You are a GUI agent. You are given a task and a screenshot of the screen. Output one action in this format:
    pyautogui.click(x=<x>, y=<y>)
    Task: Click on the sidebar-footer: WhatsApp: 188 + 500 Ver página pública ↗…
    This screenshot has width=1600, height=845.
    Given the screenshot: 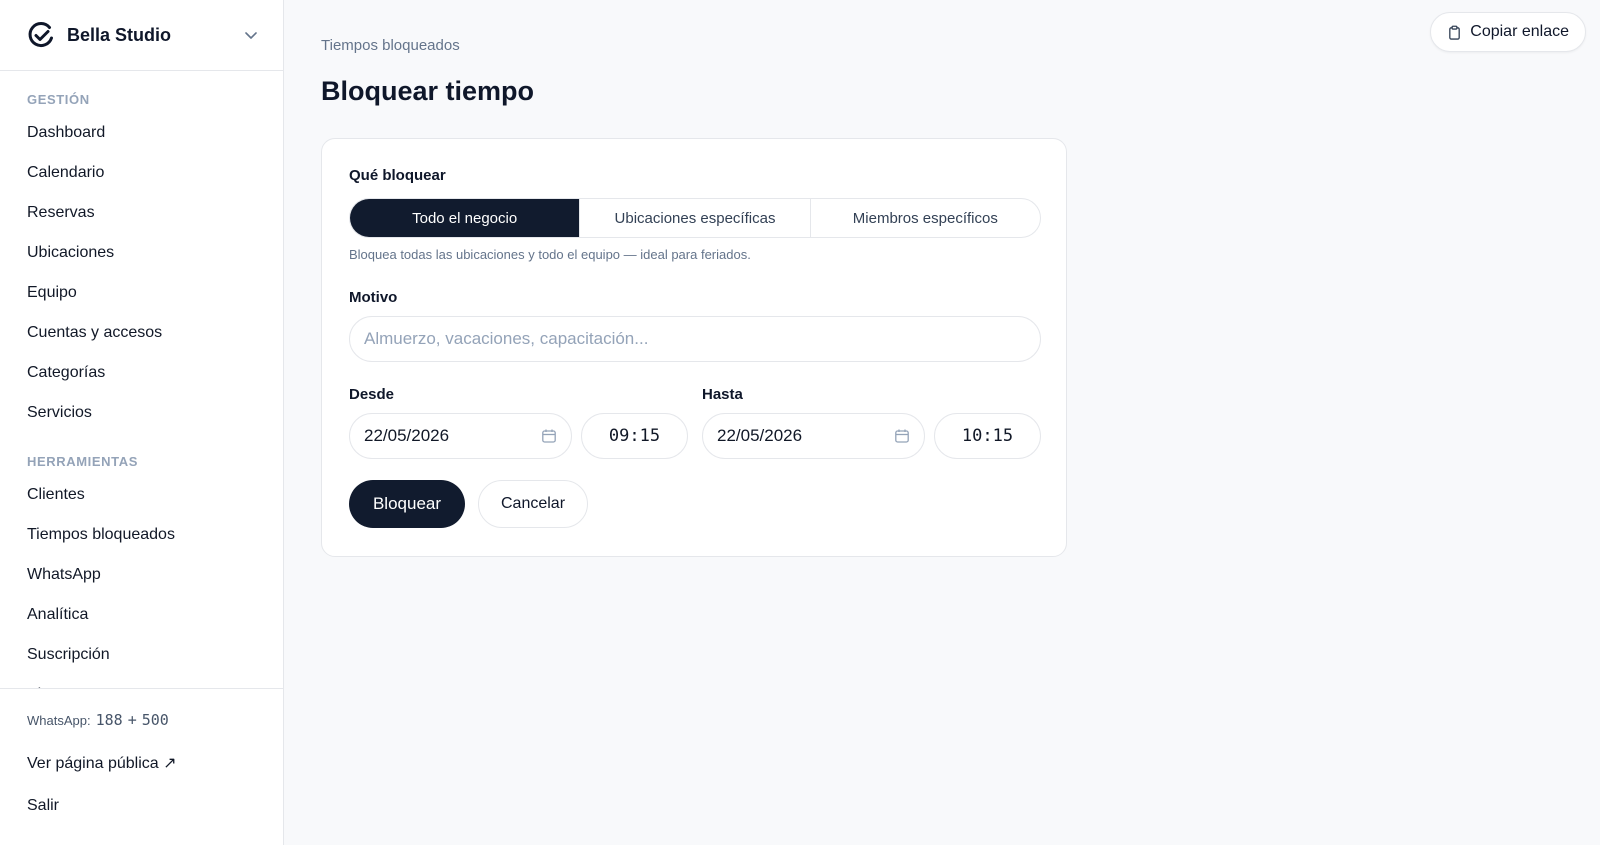 What is the action you would take?
    pyautogui.click(x=142, y=766)
    